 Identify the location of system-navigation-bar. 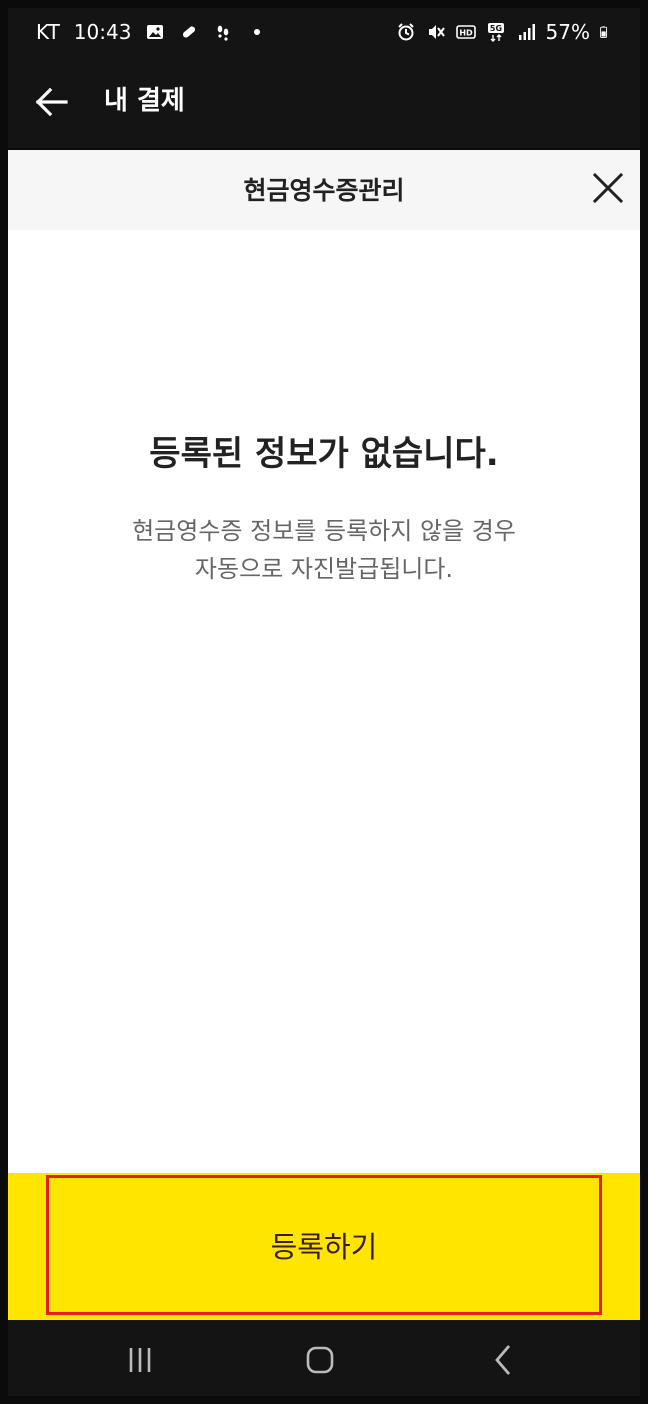
(324, 1358).